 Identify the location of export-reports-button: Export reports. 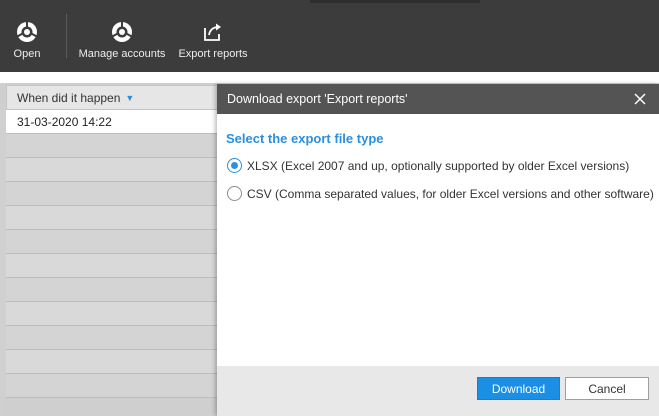
(213, 36).